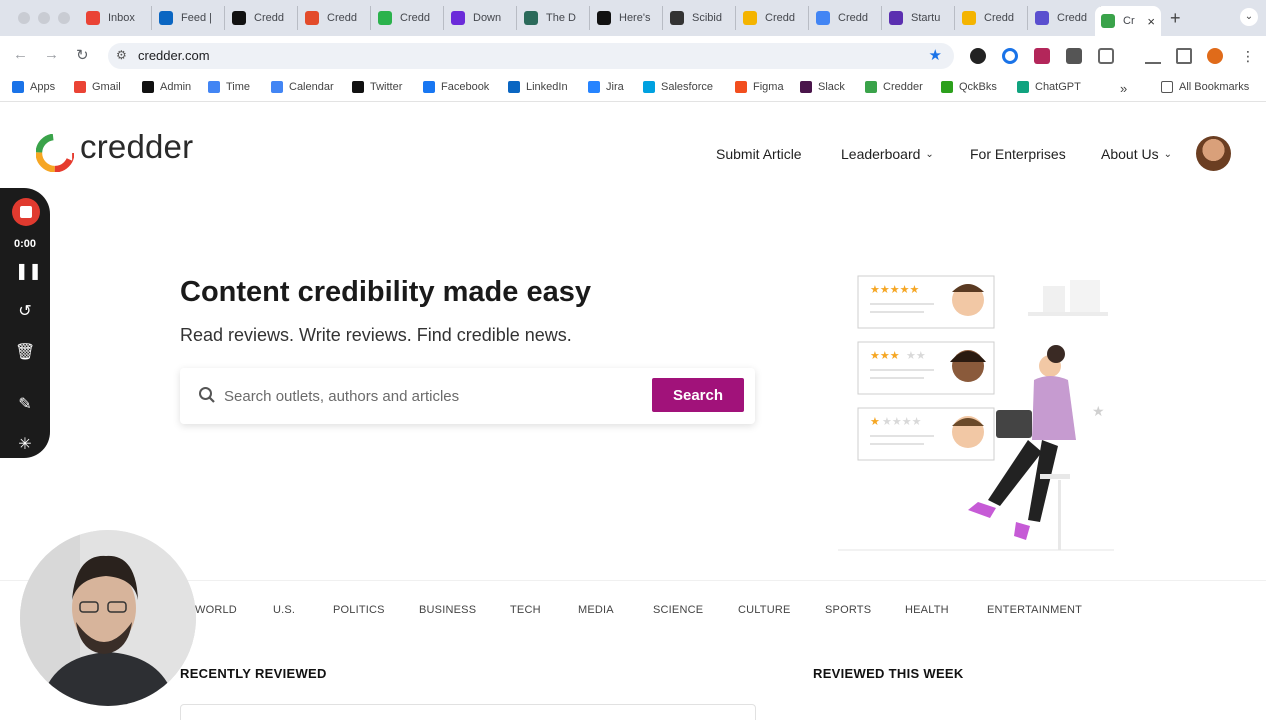 The height and width of the screenshot is (720, 1266). What do you see at coordinates (547, 87) in the screenshot?
I see `bookmark-label: LinkedIn` at bounding box center [547, 87].